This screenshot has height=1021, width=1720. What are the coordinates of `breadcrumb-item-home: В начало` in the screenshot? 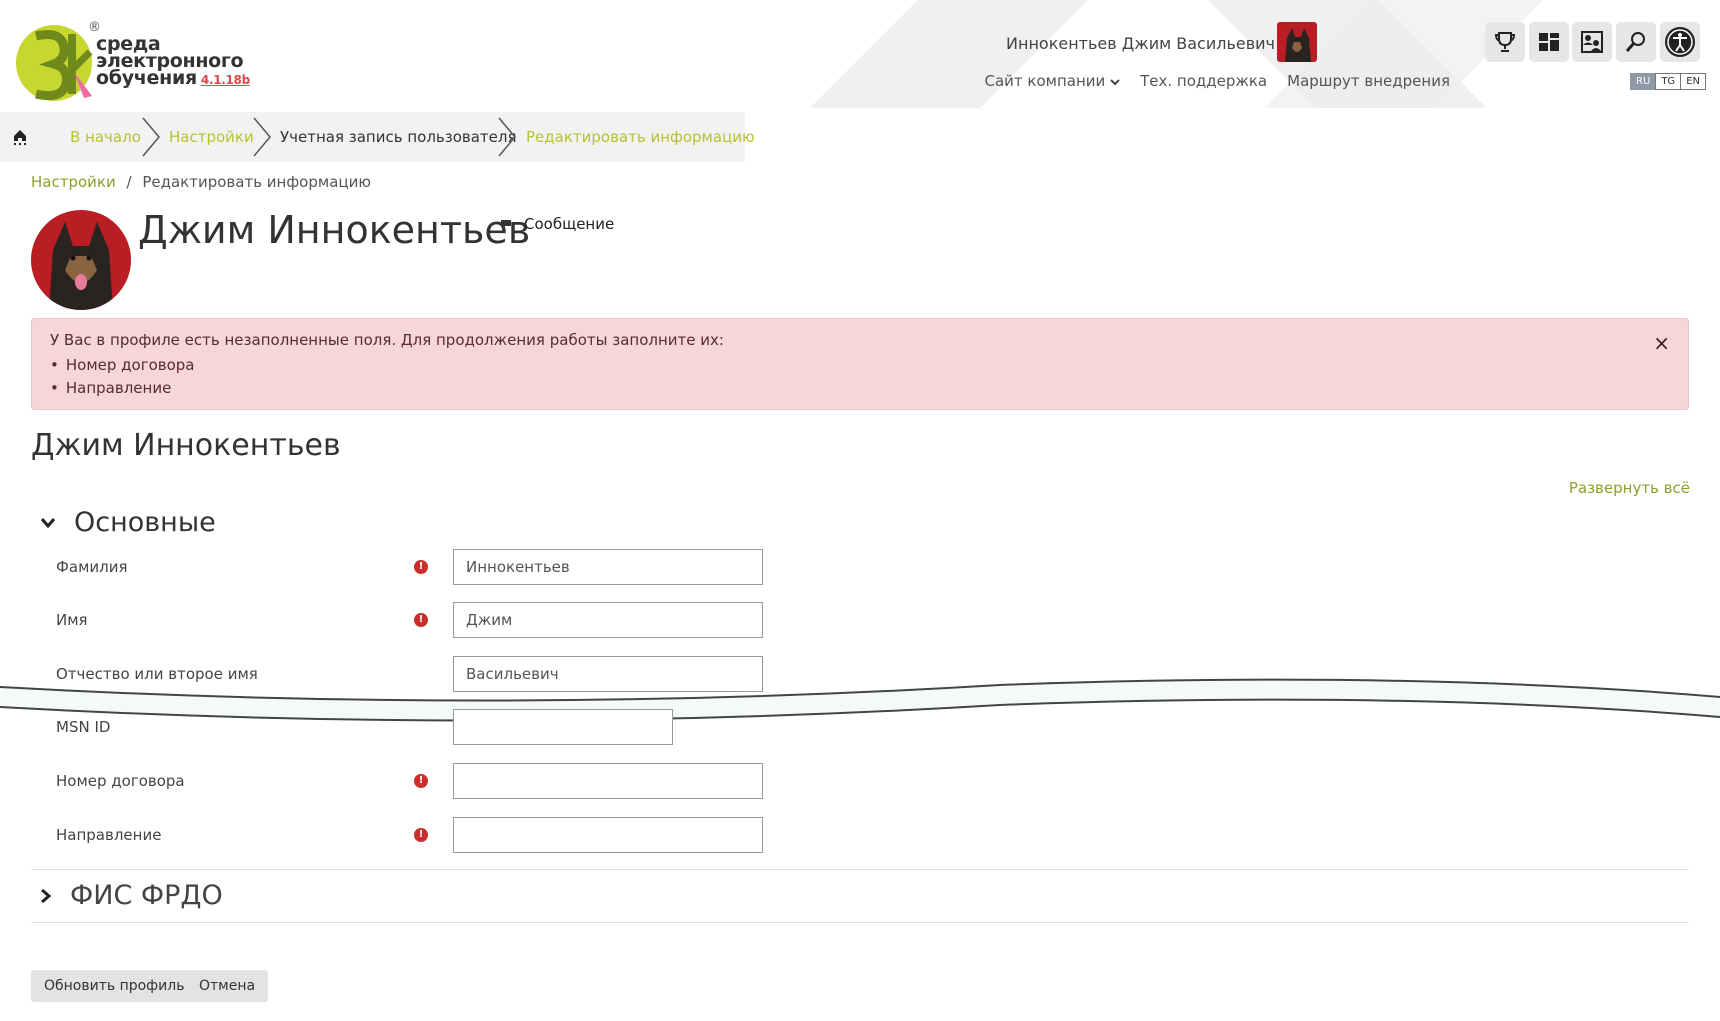 It's located at (105, 137).